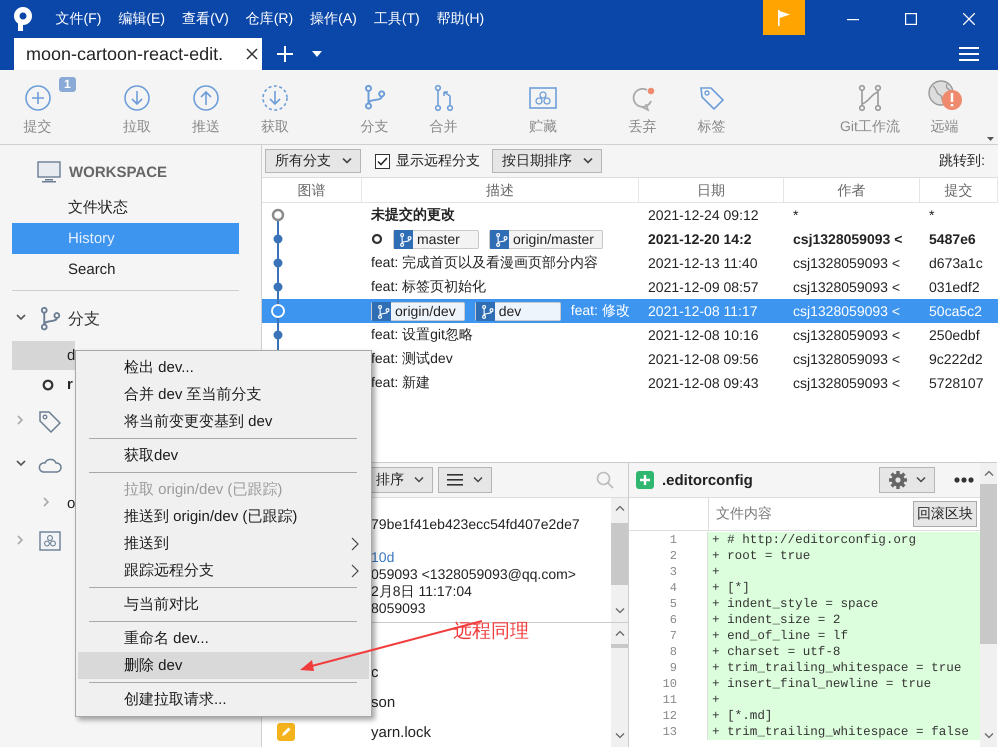 The image size is (998, 747). Describe the element at coordinates (269, 19) in the screenshot. I see `menu-item: 仓库(R)` at that location.